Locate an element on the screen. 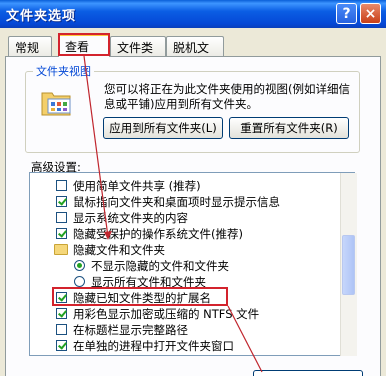 The width and height of the screenshot is (386, 376). reset-all-folders-button: 重置所有文件夹(R) is located at coordinates (289, 128).